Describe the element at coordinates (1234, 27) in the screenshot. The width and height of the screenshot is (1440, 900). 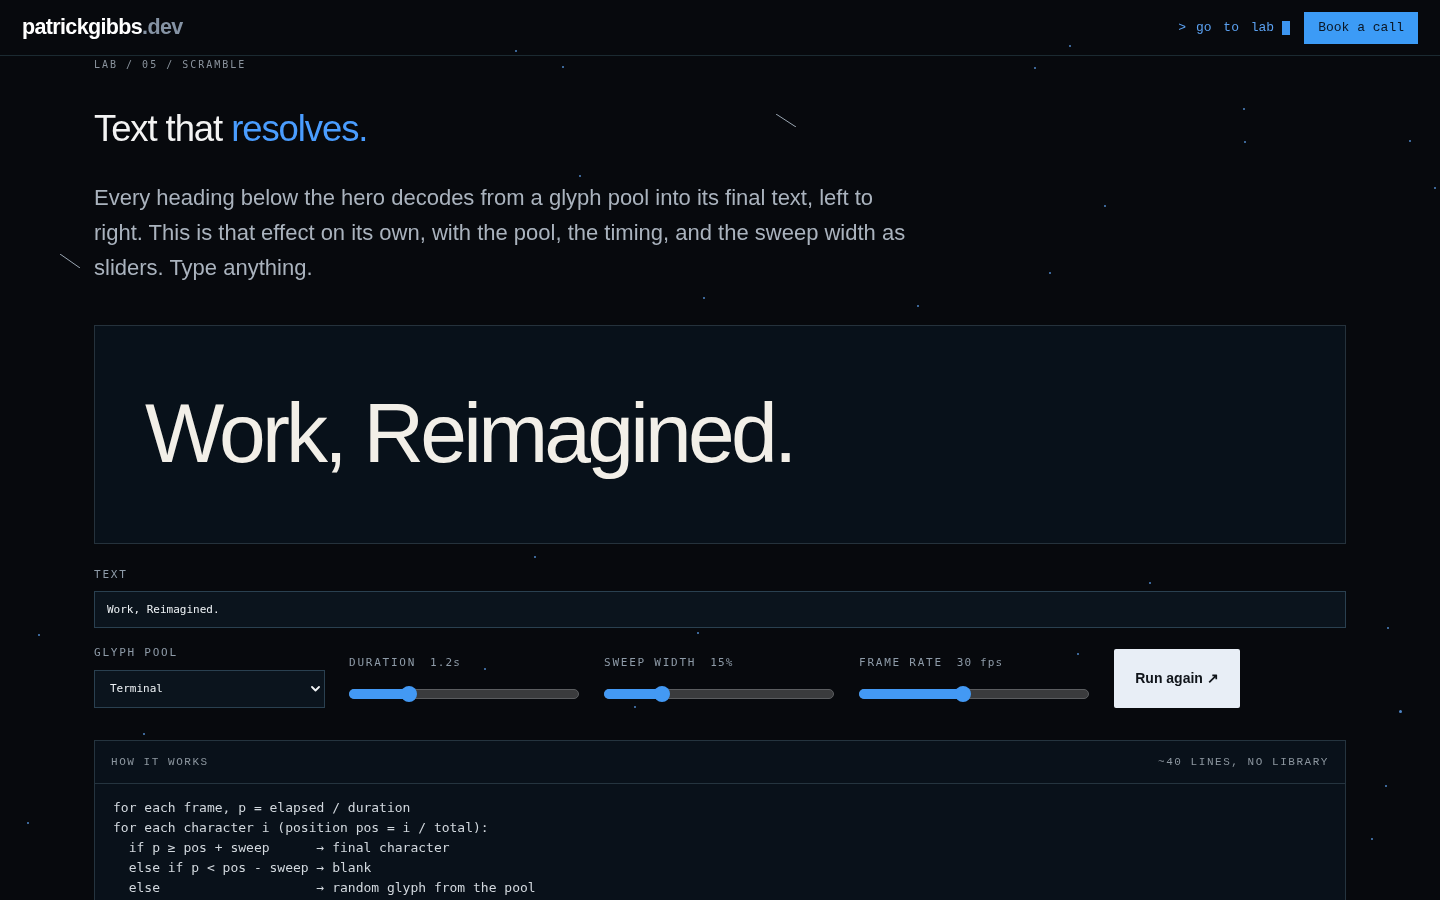
I see `go-to-lab-command: > go to lab` at that location.